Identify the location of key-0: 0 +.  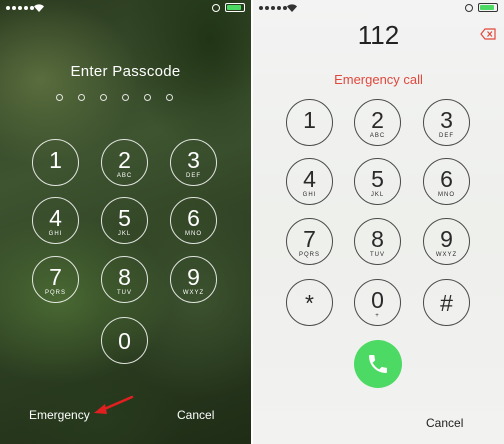
(377, 302).